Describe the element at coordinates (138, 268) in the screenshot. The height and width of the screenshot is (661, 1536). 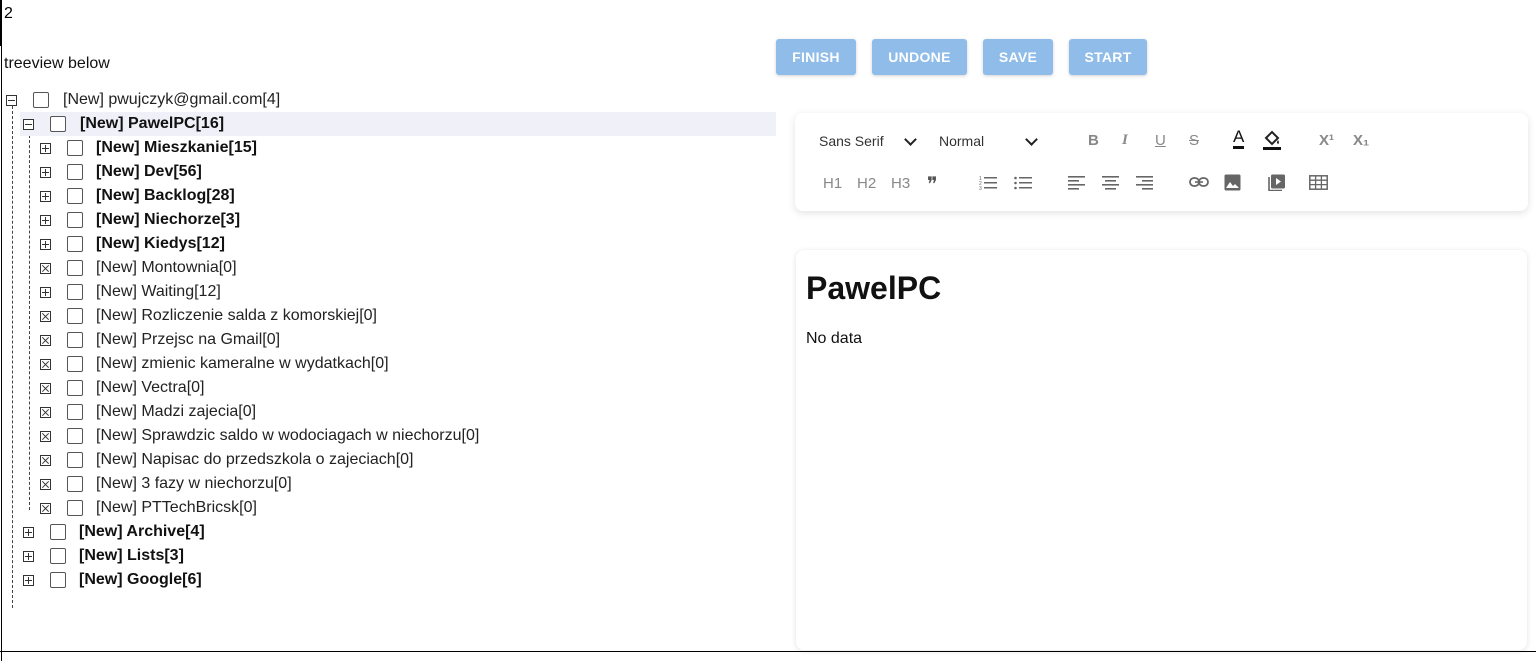
I see `tree-node: [New] Montownia[0]` at that location.